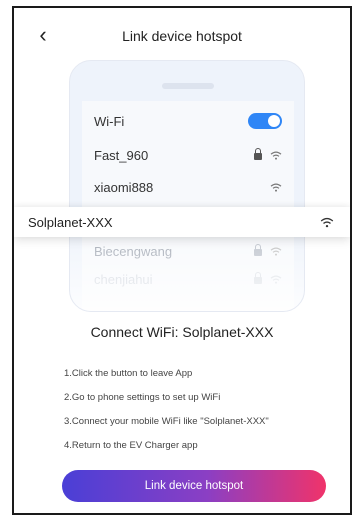 This screenshot has height=521, width=364. Describe the element at coordinates (121, 155) in the screenshot. I see `network-ssid: Fast_960` at that location.